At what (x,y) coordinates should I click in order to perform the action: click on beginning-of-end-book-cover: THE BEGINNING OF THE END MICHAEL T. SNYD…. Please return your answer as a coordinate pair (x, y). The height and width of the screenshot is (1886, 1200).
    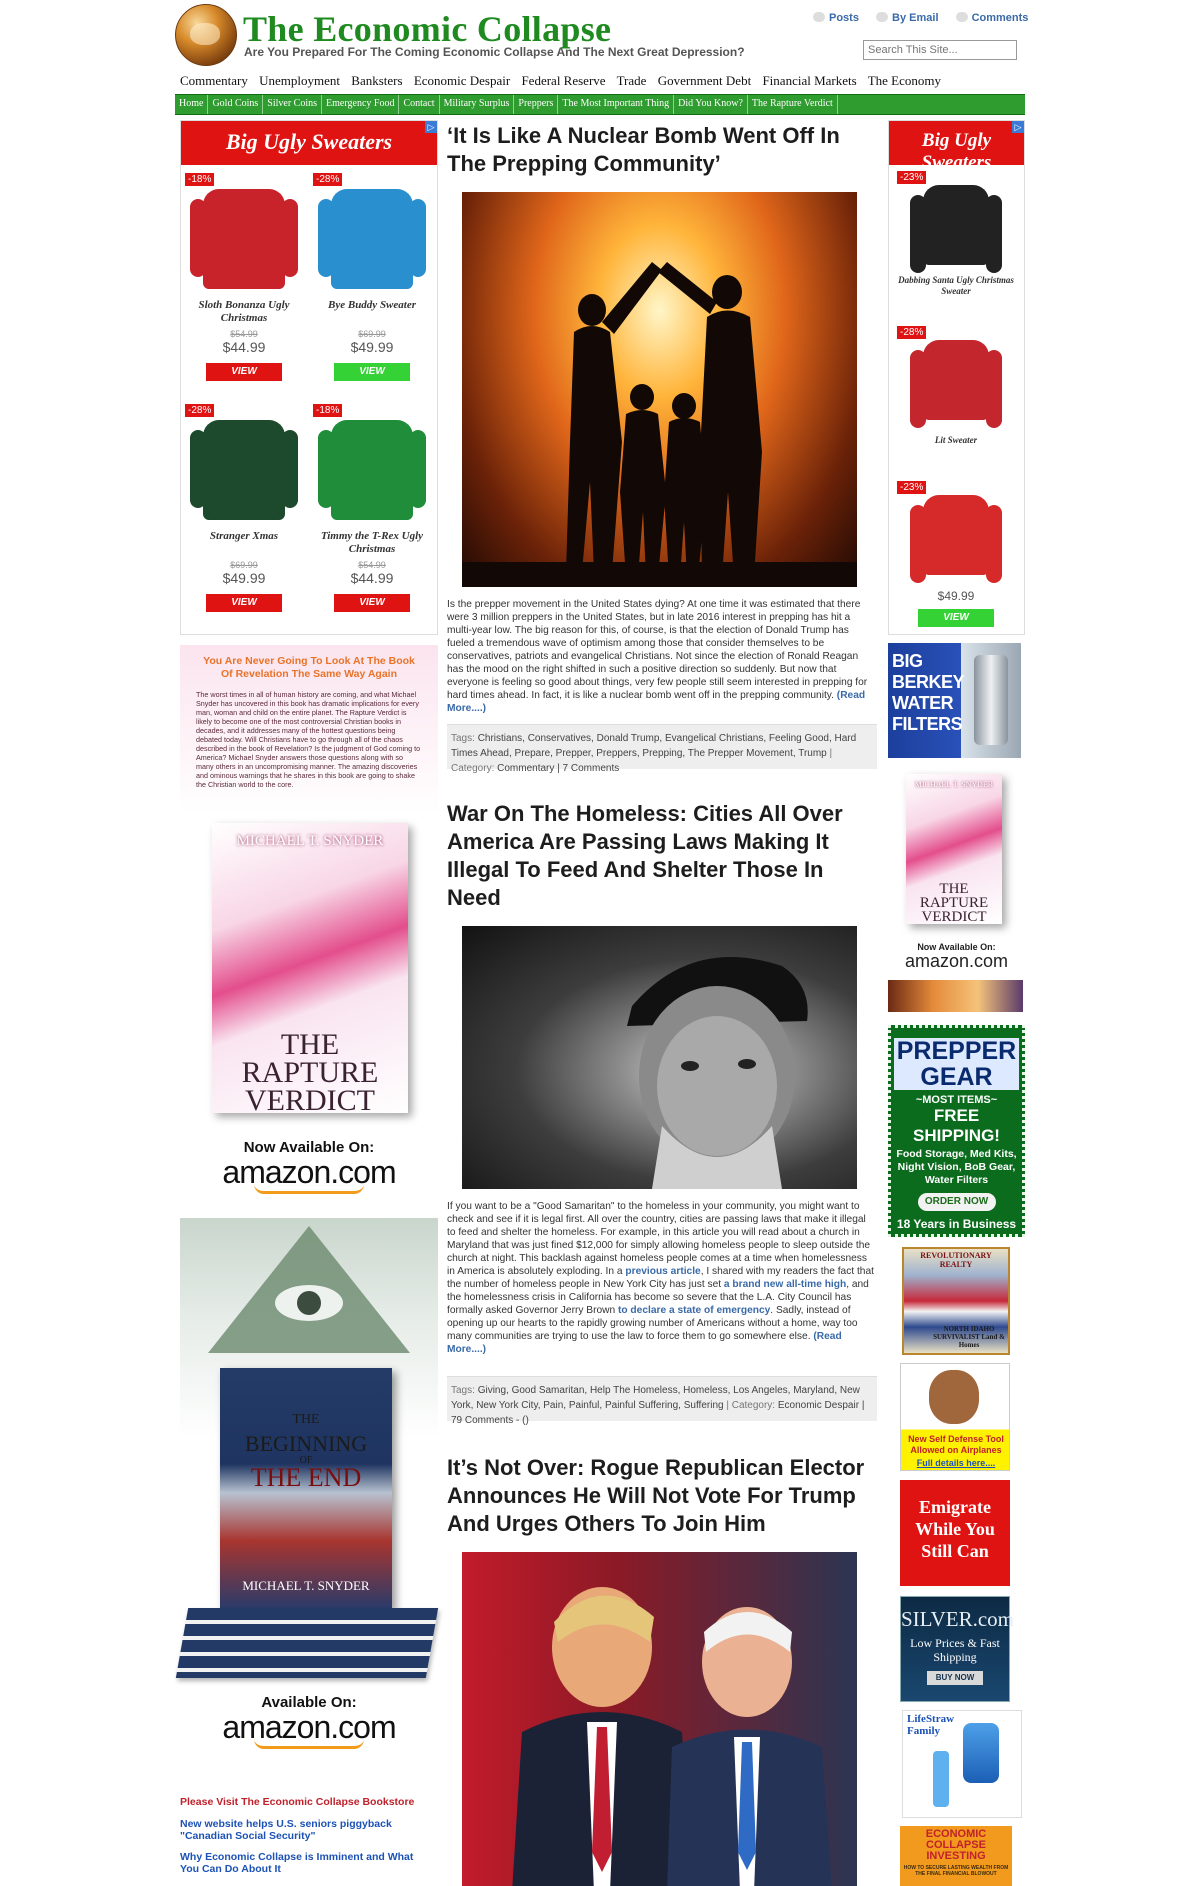
    Looking at the image, I should click on (306, 1488).